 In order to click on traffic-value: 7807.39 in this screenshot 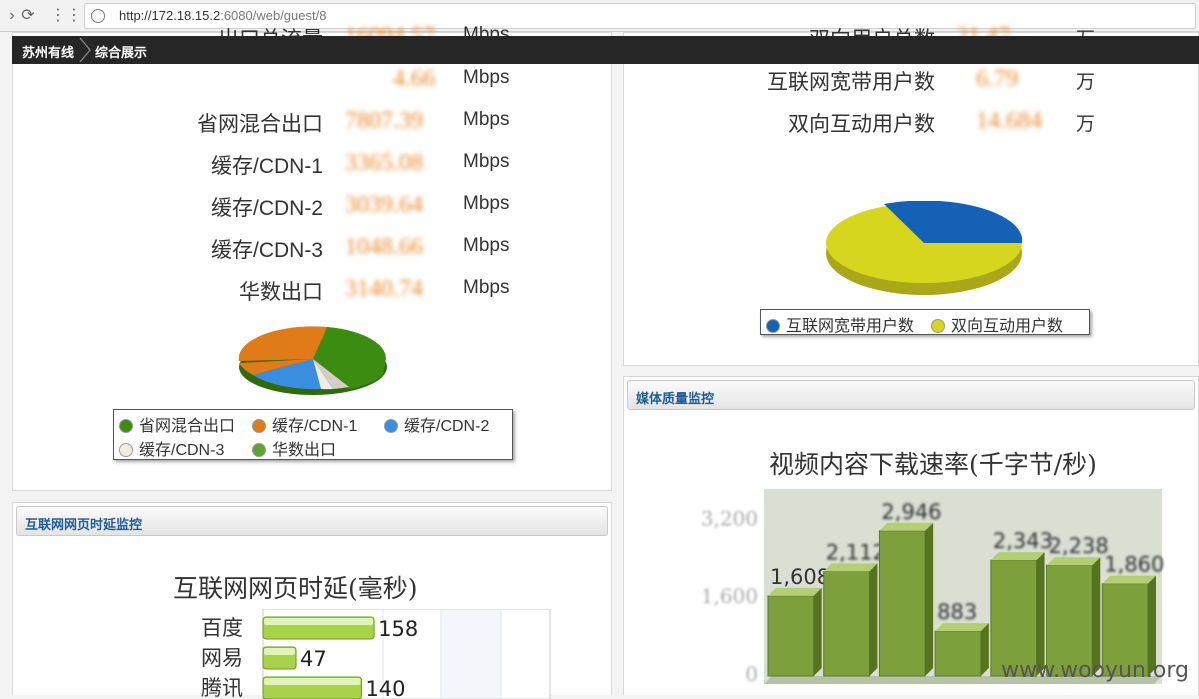, I will do `click(384, 121)`.